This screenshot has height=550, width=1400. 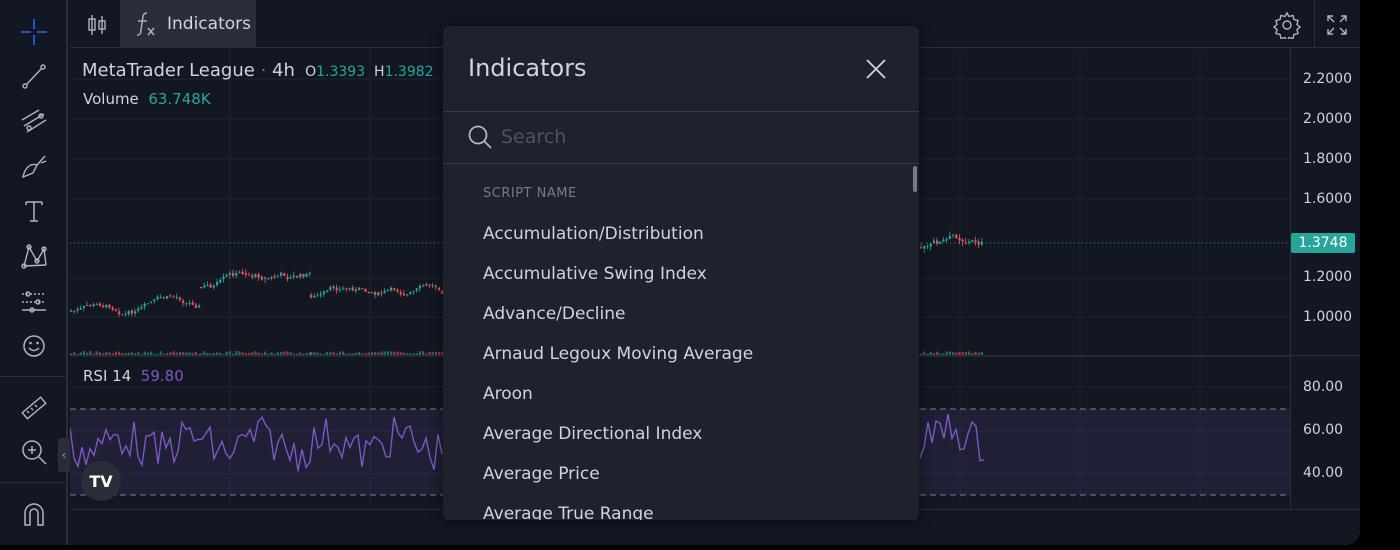 What do you see at coordinates (64, 455) in the screenshot?
I see `collapse-toolbar-button: ‹` at bounding box center [64, 455].